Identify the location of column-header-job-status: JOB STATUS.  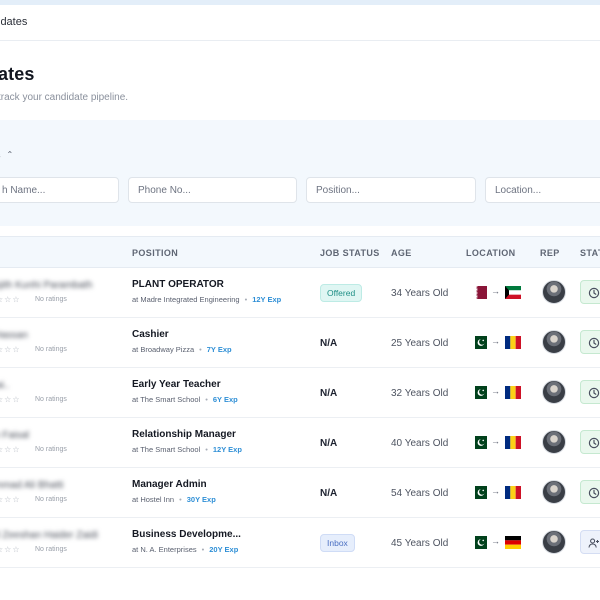
(350, 253).